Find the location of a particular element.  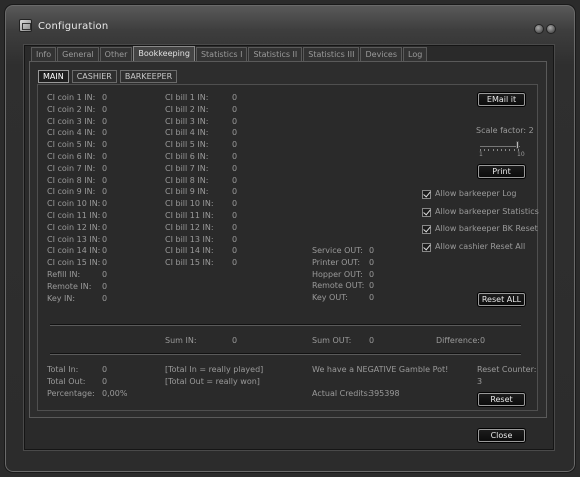

scale-max-label: 10 is located at coordinates (521, 154).